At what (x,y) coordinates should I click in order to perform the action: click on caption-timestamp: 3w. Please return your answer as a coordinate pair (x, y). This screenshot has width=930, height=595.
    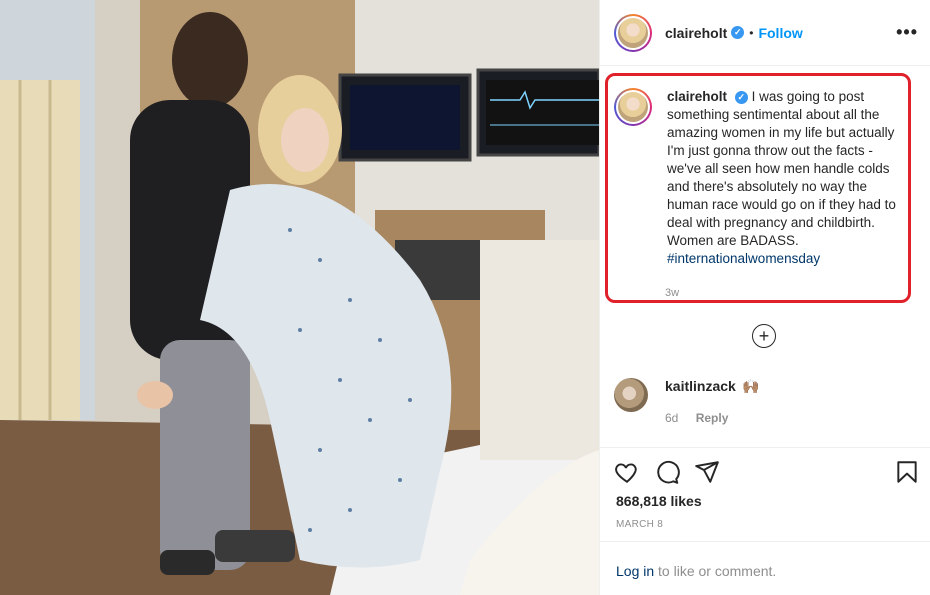
    Looking at the image, I should click on (672, 293).